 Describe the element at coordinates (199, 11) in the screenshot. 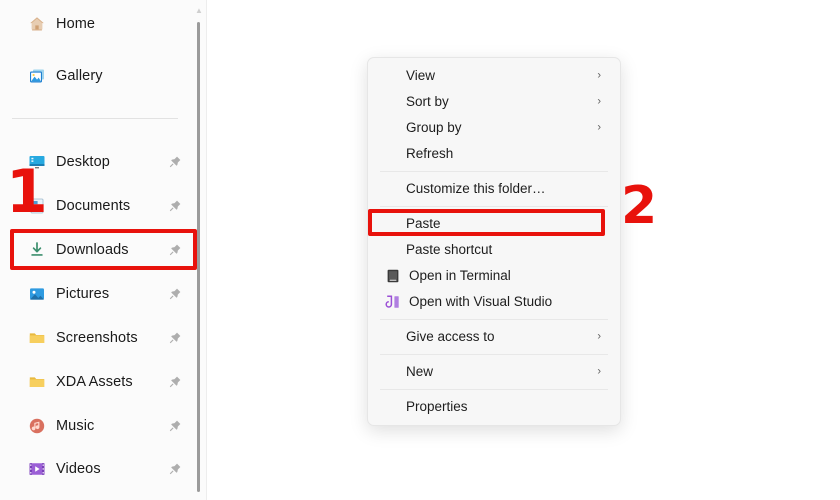

I see `chevron-up-icon: ▲` at that location.